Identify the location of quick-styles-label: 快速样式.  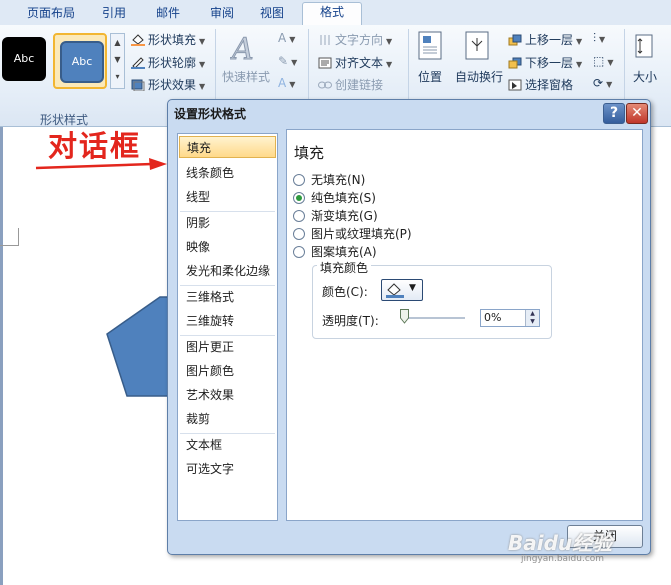
(246, 77).